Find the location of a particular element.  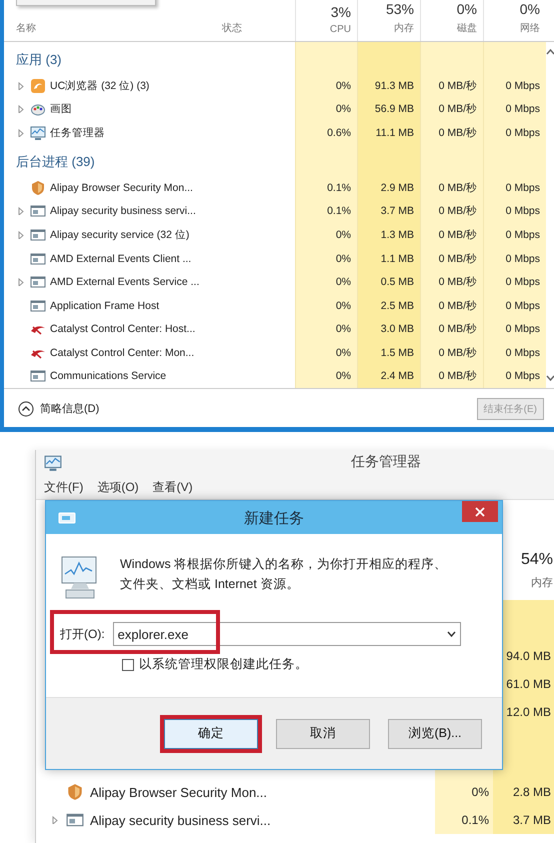

column-header: CPU is located at coordinates (340, 29).